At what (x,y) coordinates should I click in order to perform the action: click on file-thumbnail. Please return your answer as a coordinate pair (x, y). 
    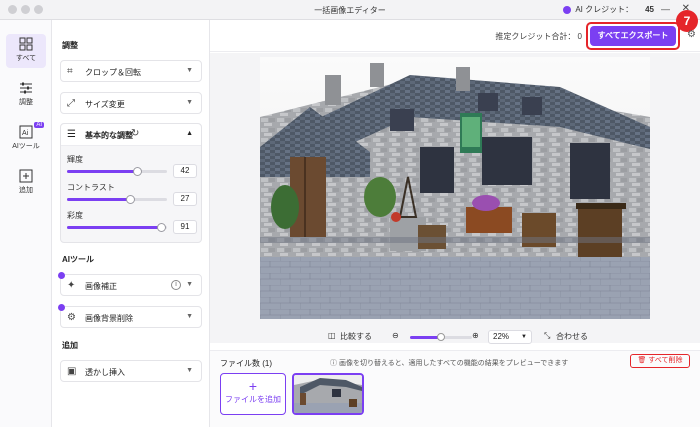
    Looking at the image, I should click on (328, 394).